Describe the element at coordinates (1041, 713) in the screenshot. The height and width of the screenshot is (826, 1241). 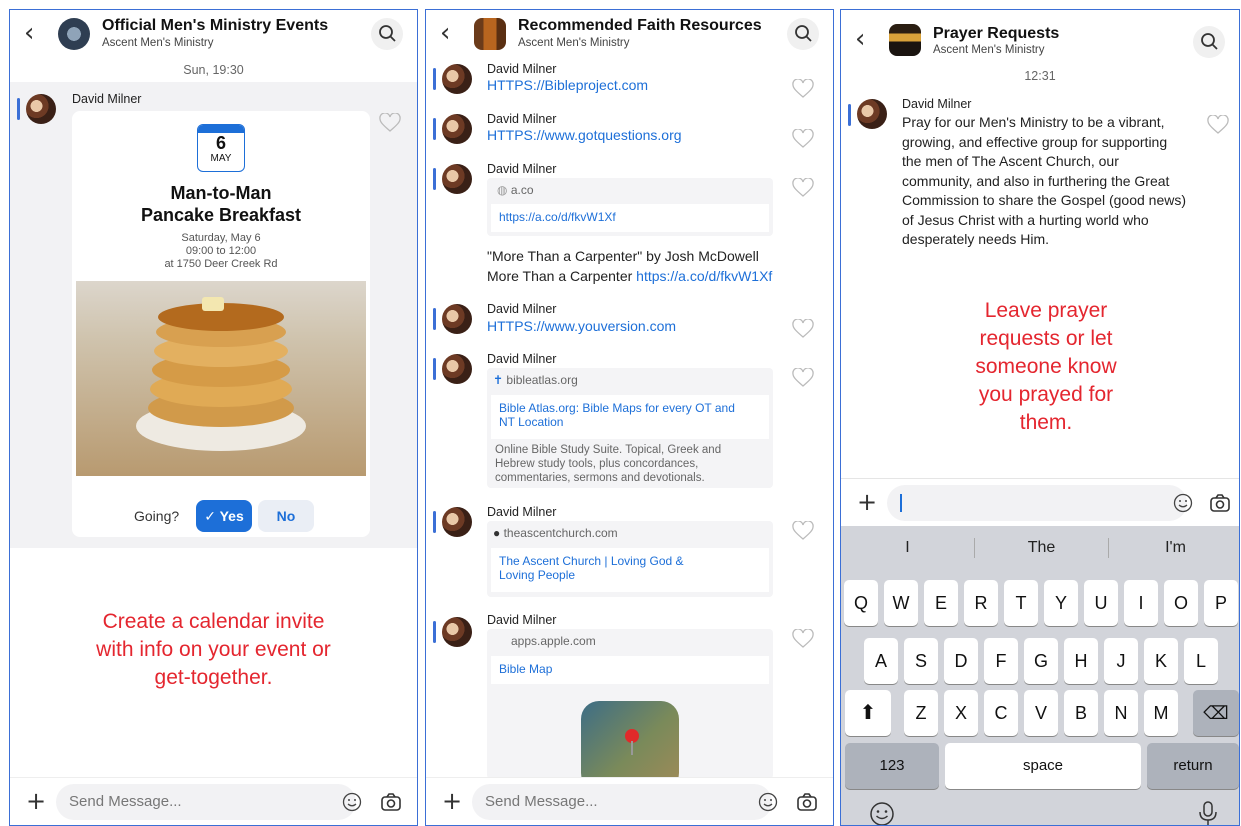
I see `key-v: V` at that location.